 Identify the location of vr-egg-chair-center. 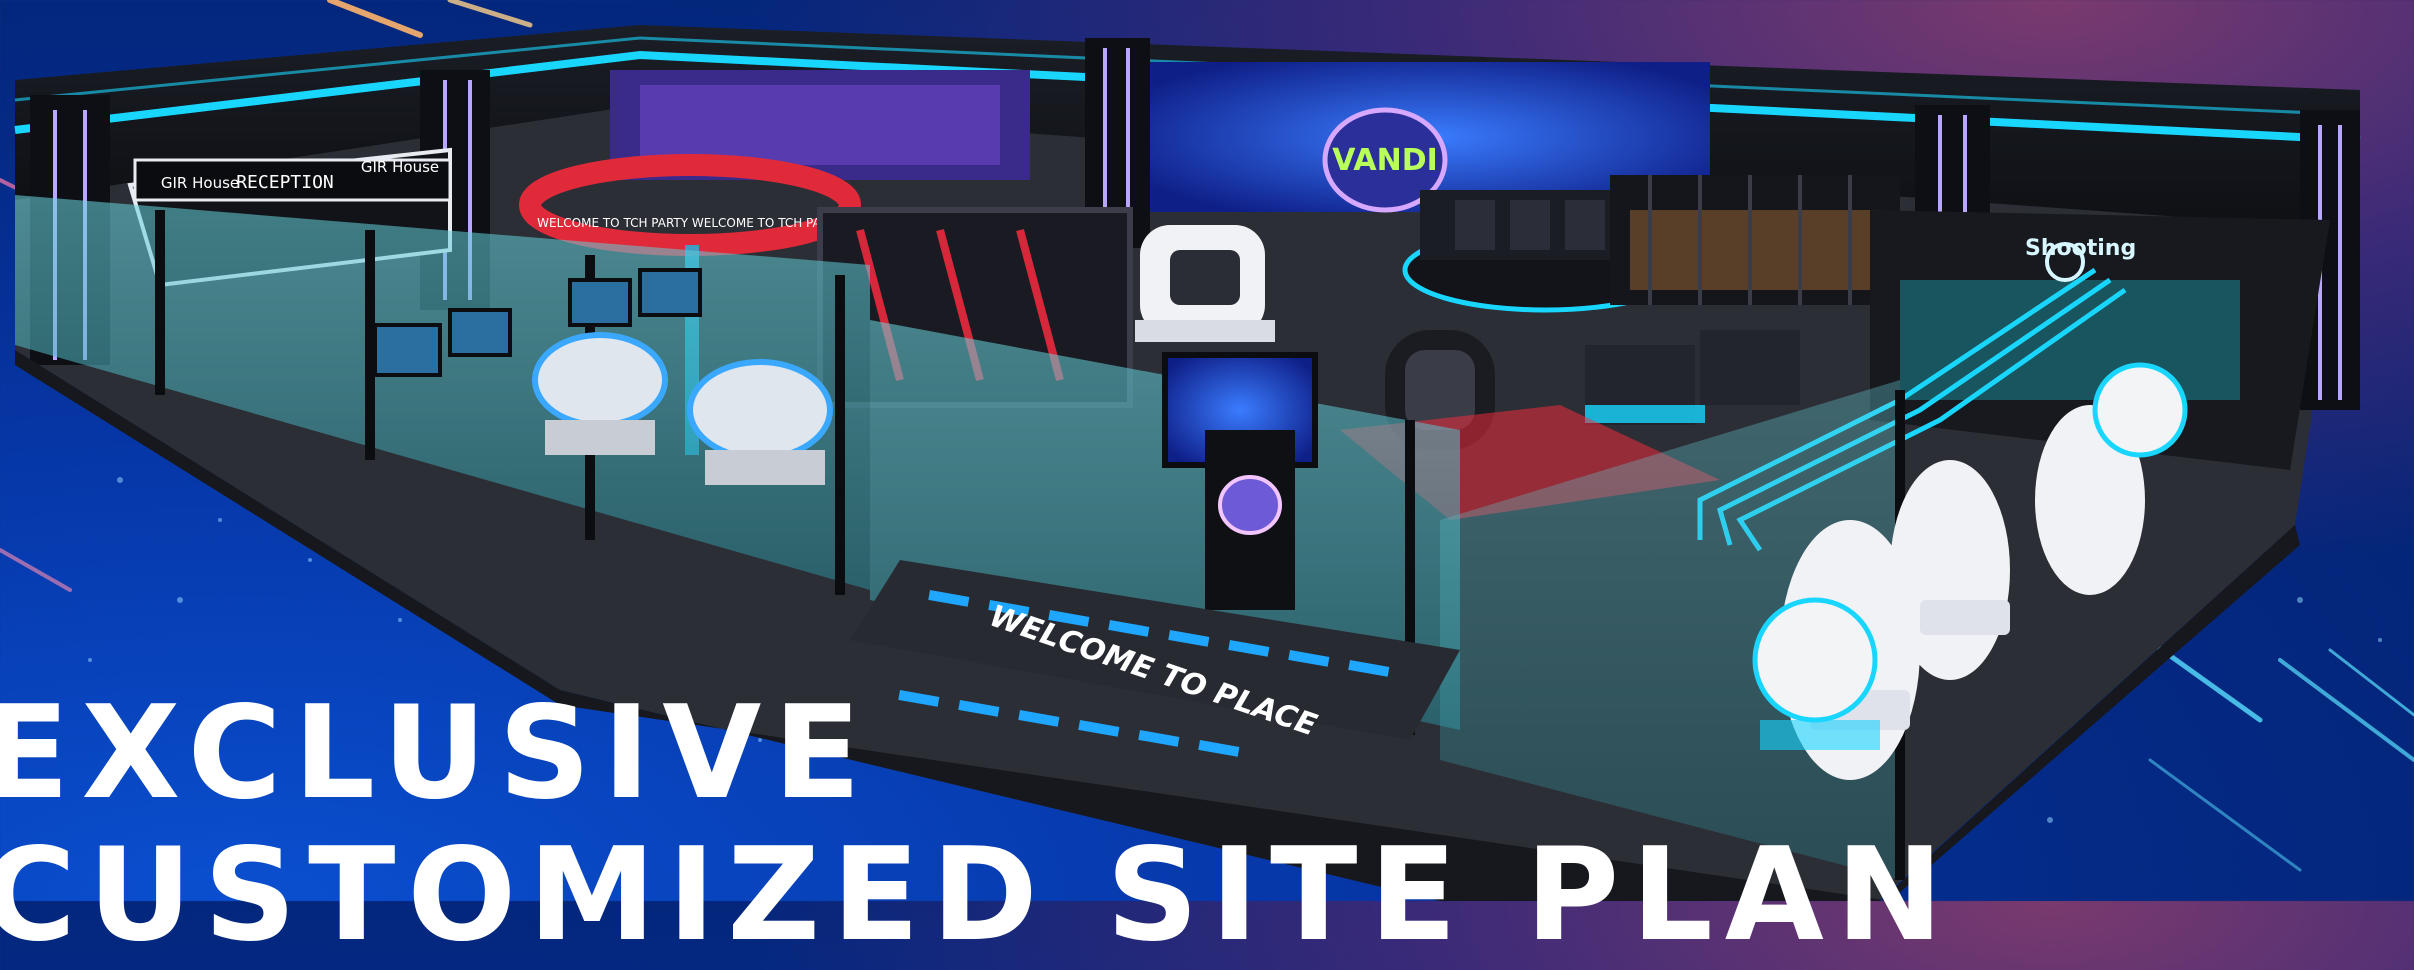
(1205, 283).